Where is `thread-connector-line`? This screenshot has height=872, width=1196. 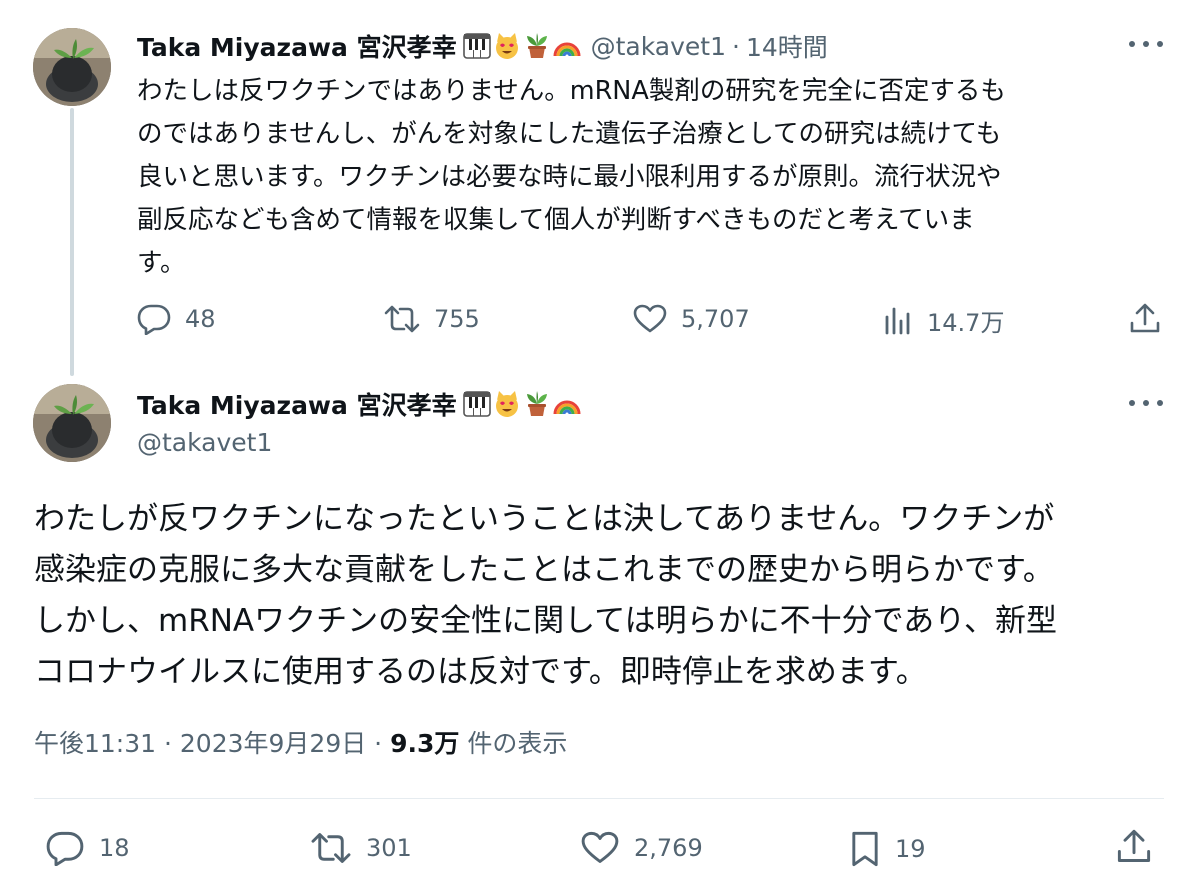
thread-connector-line is located at coordinates (72, 242).